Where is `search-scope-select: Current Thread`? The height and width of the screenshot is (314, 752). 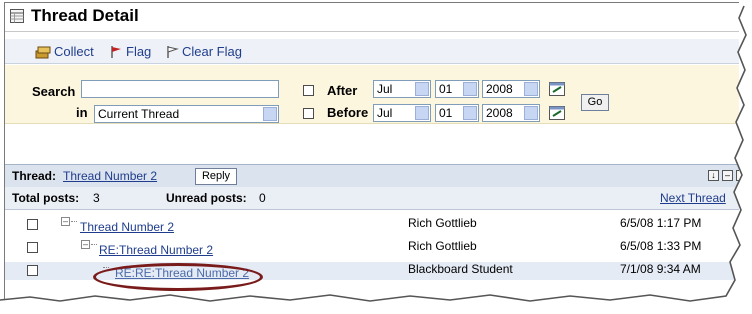
search-scope-select: Current Thread is located at coordinates (186, 114).